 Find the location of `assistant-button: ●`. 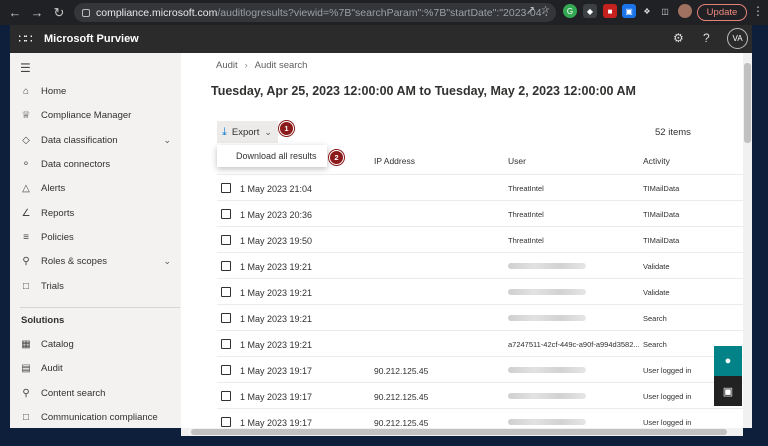

assistant-button: ● is located at coordinates (728, 361).